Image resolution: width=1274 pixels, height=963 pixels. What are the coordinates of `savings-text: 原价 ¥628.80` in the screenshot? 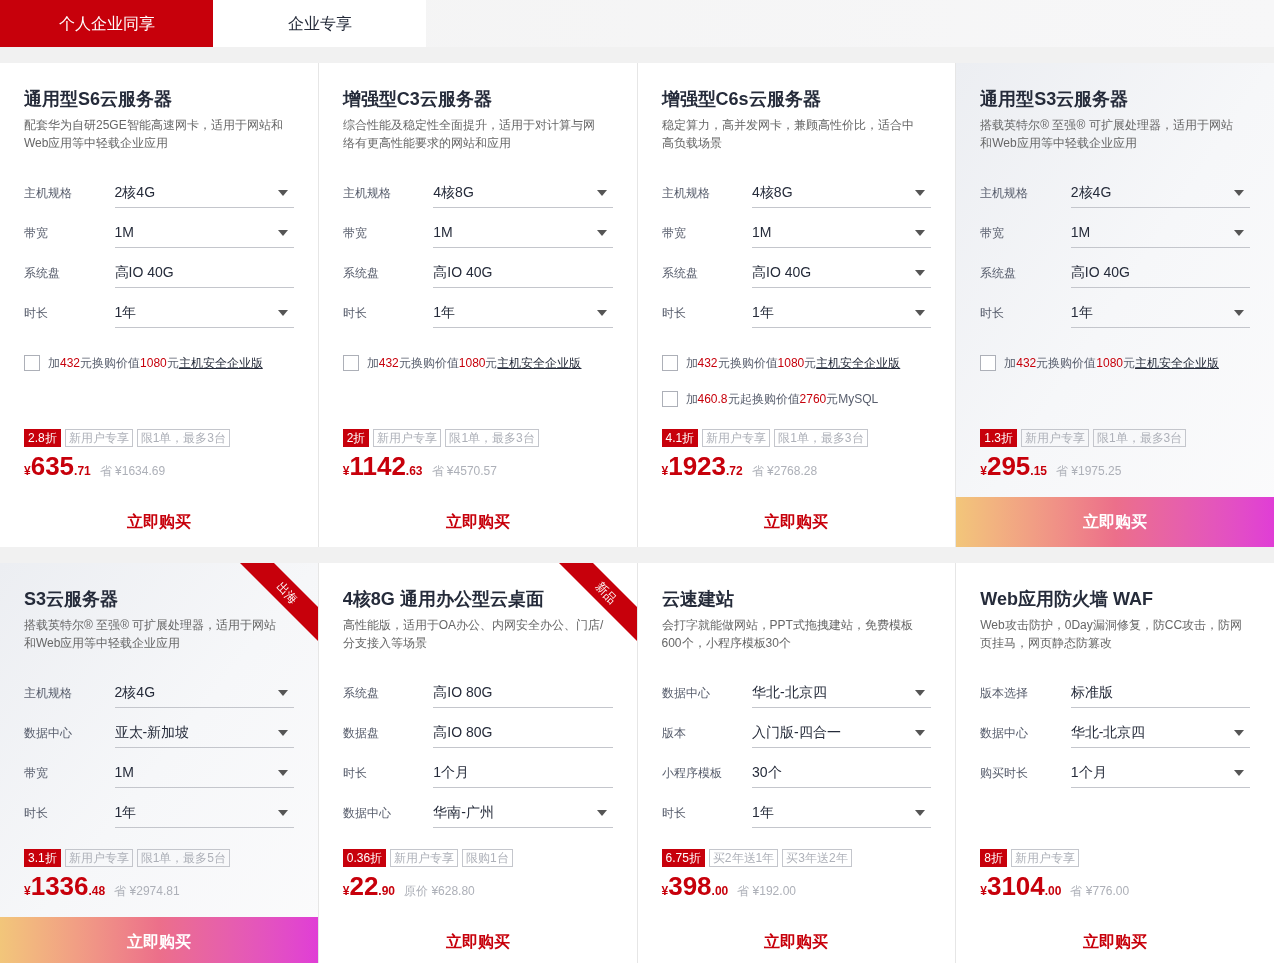 It's located at (439, 891).